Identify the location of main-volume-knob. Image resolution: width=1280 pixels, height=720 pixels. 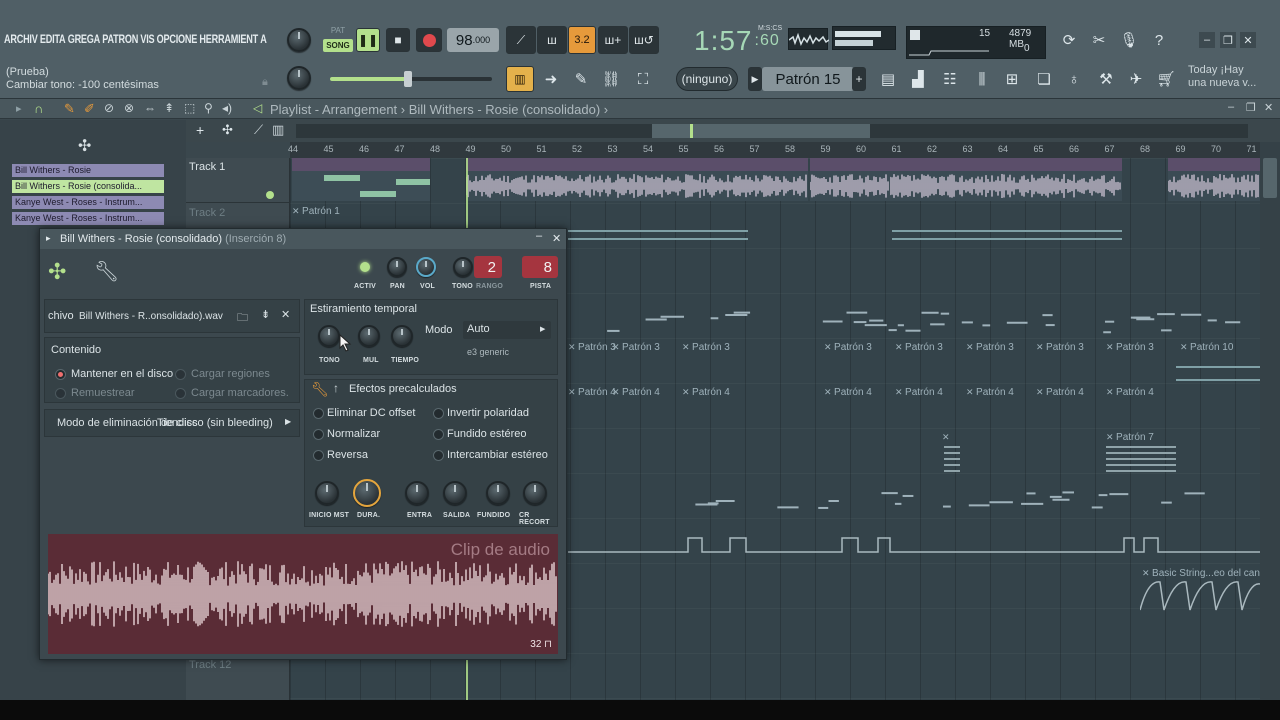
(299, 40).